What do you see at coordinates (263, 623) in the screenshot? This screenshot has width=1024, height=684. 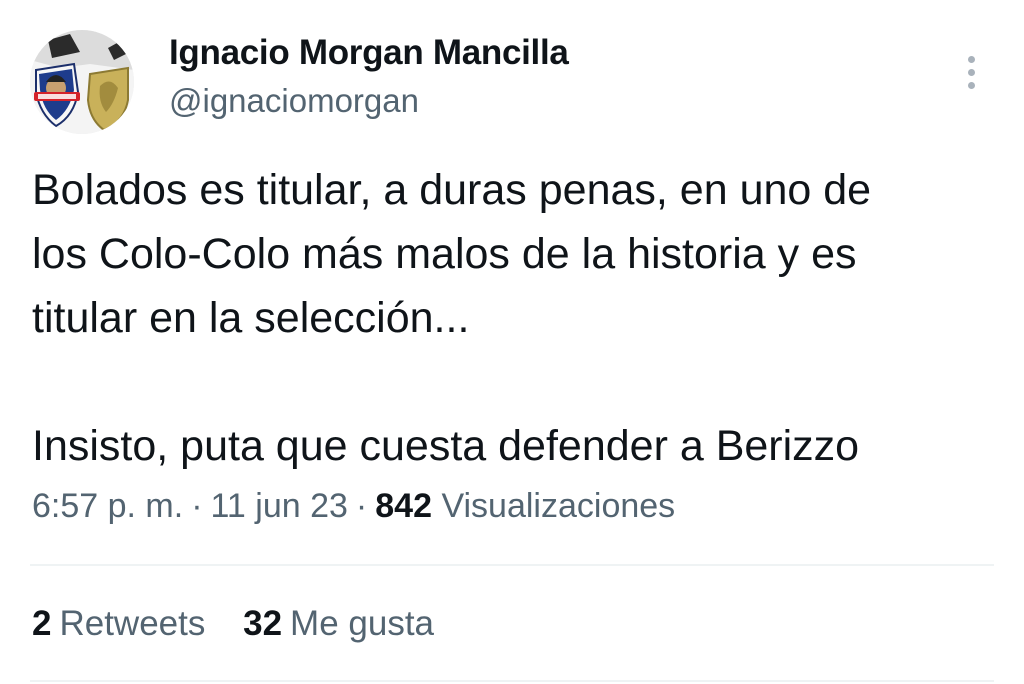 I see `likes-count: 32` at bounding box center [263, 623].